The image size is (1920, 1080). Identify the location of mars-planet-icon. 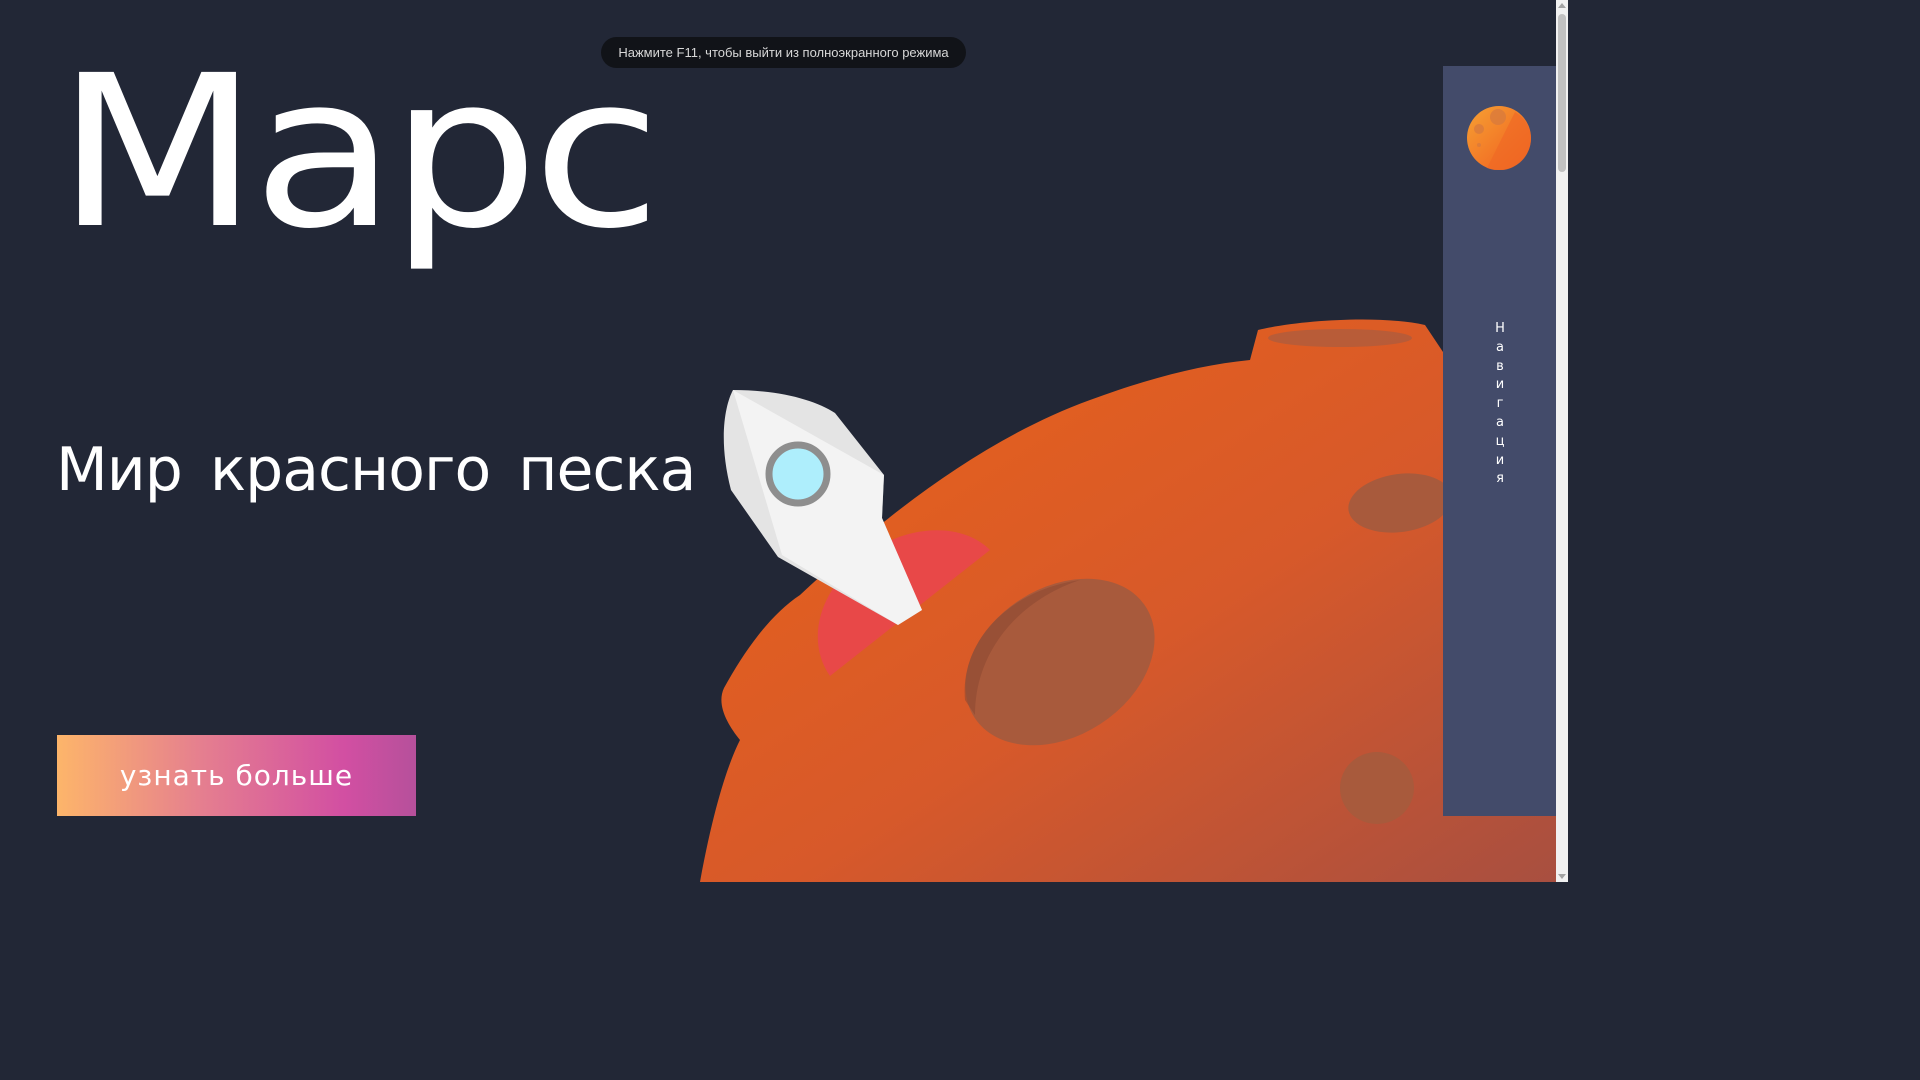
(1499, 138).